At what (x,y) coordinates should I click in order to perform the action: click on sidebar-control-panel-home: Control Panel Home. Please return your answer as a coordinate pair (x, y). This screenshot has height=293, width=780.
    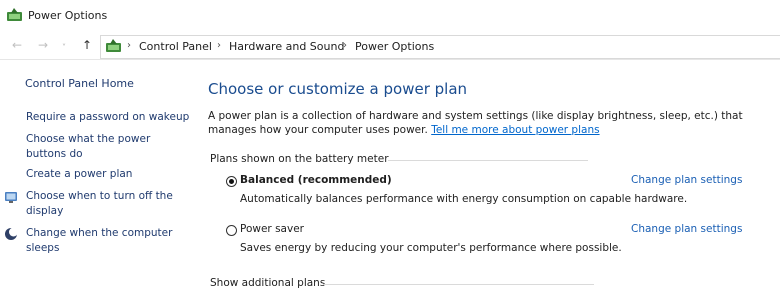
    Looking at the image, I should click on (79, 83).